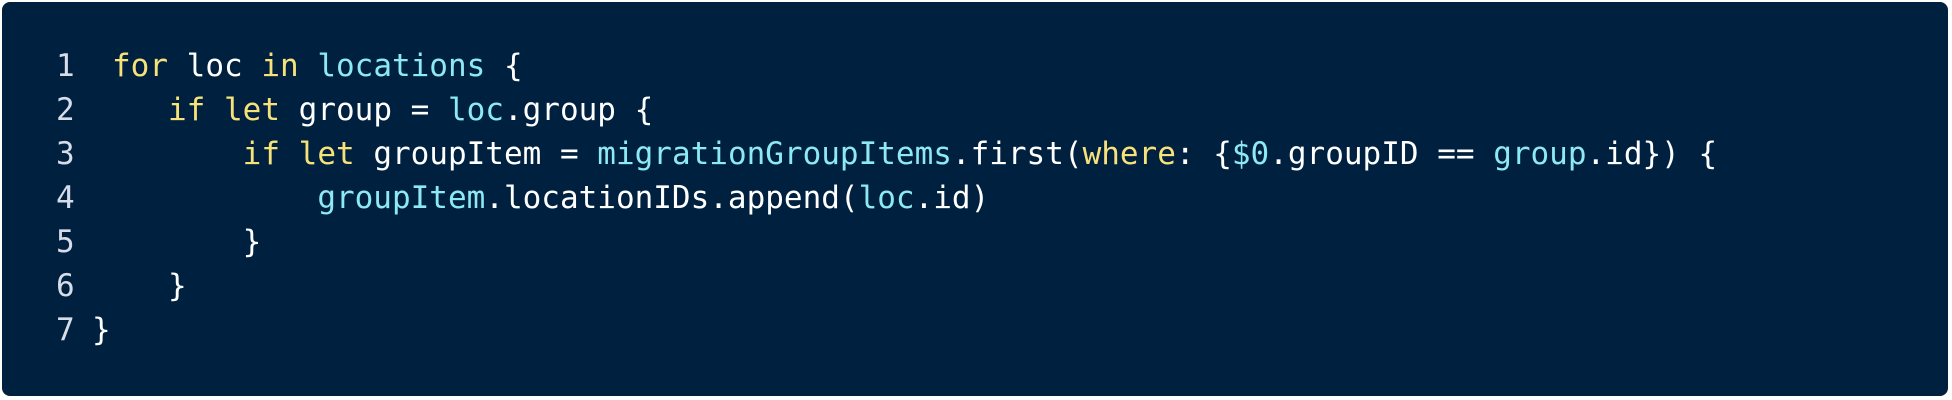 This screenshot has width=1952, height=400. Describe the element at coordinates (952, 198) in the screenshot. I see `text-token: .id)` at that location.